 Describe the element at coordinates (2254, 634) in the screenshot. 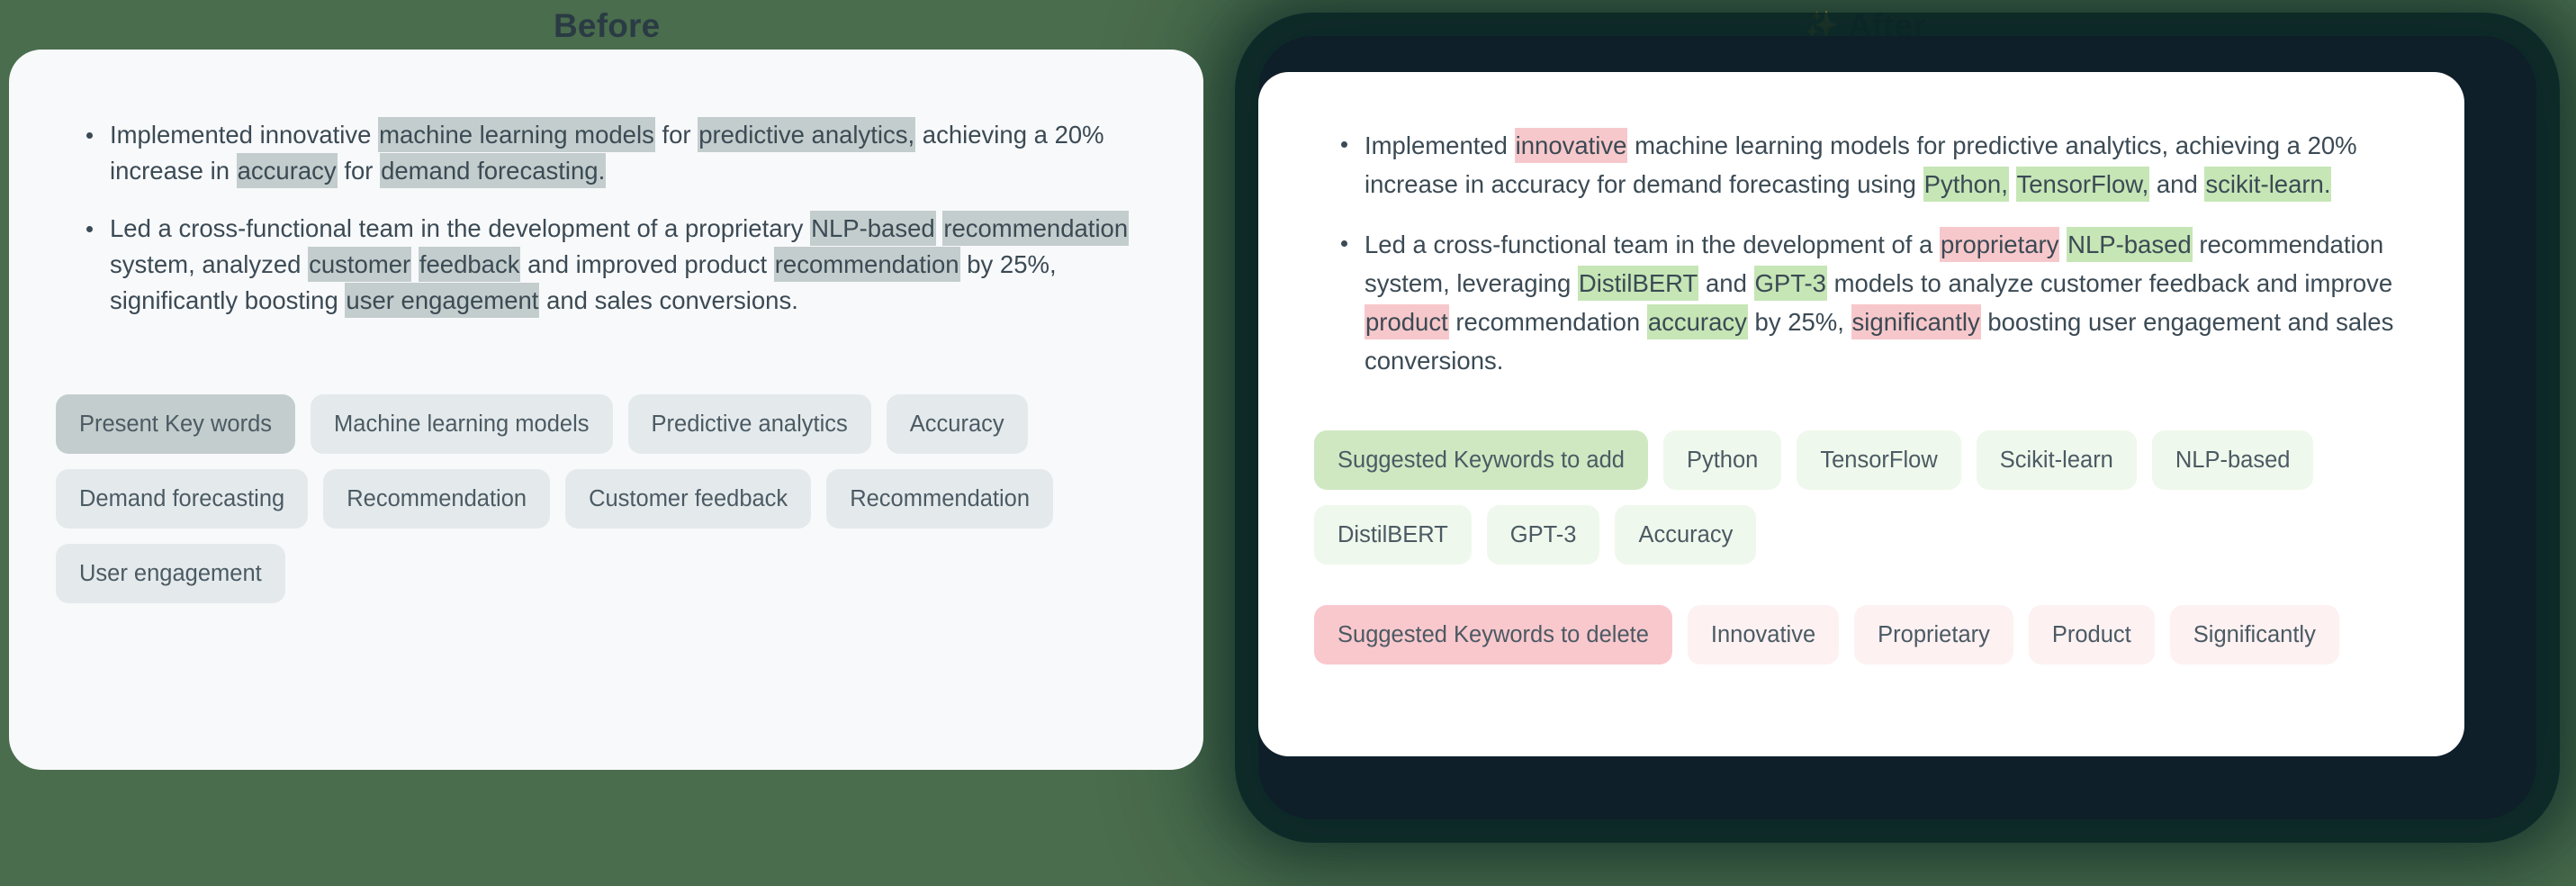

I see `keyword-chip: Significantly` at that location.